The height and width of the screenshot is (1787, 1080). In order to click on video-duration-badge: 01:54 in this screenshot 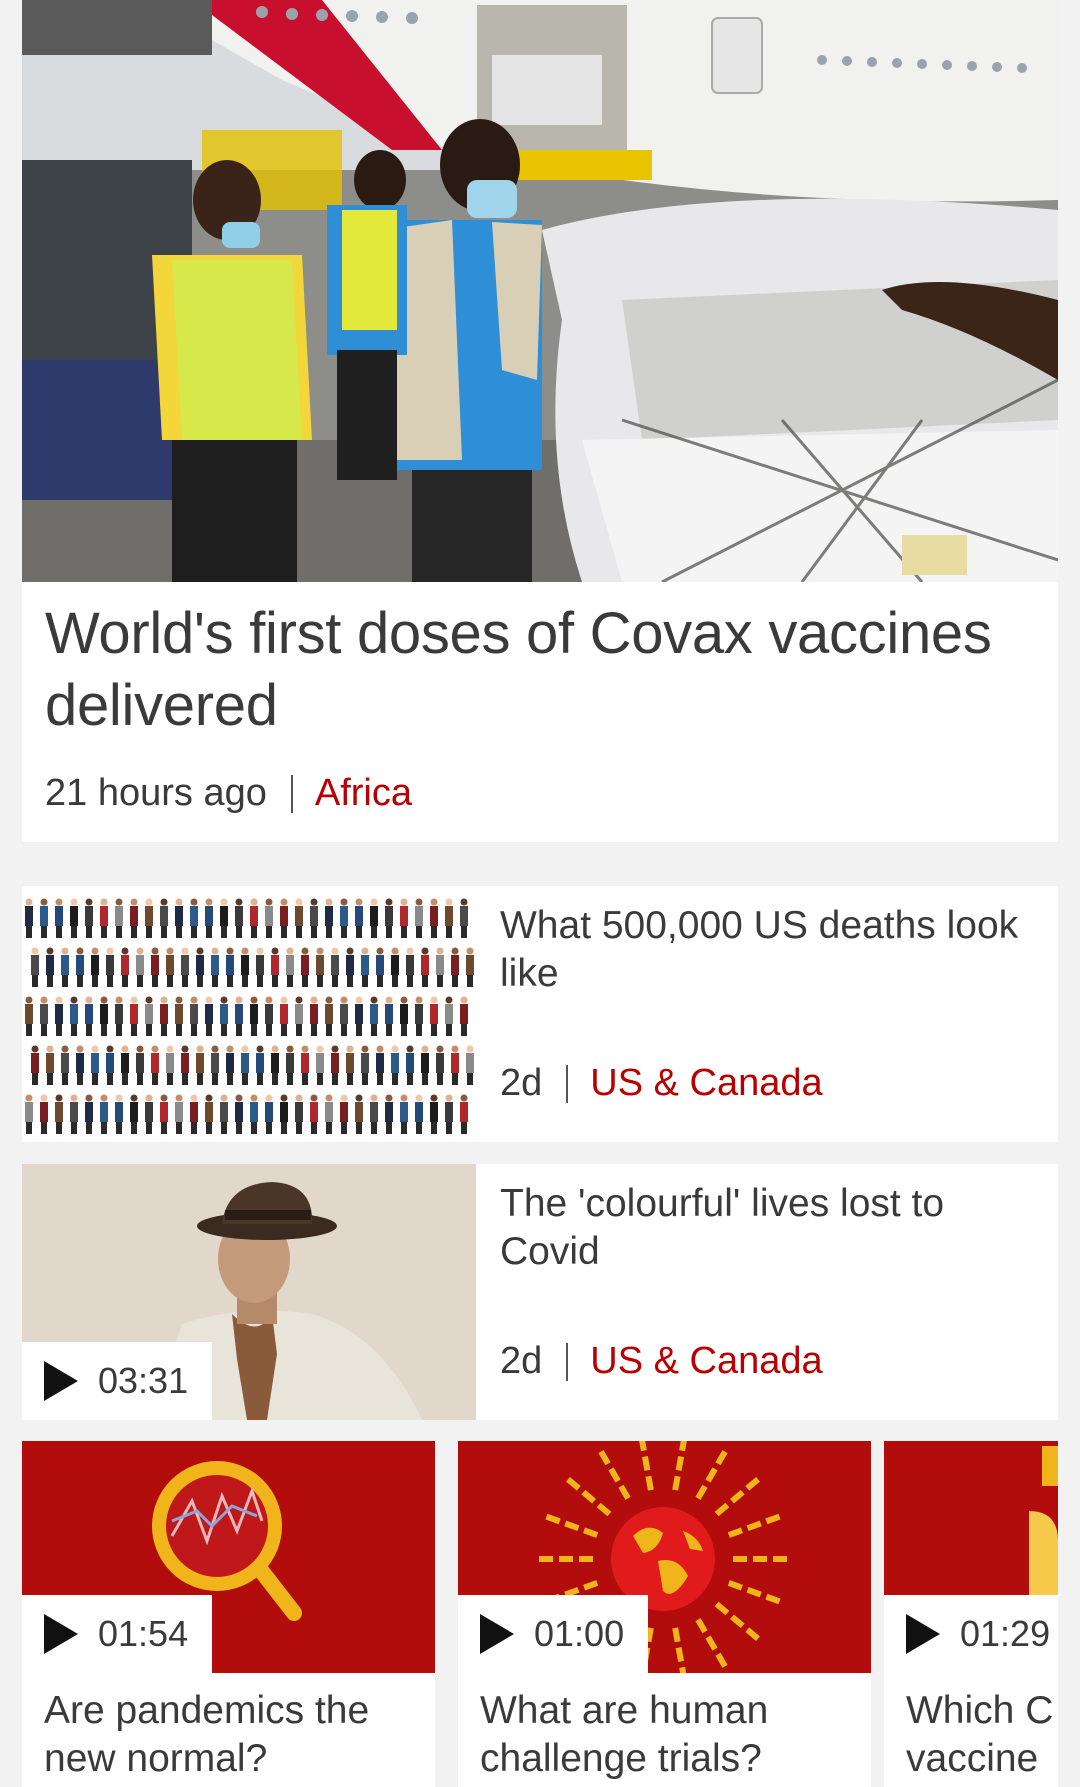, I will do `click(117, 1634)`.